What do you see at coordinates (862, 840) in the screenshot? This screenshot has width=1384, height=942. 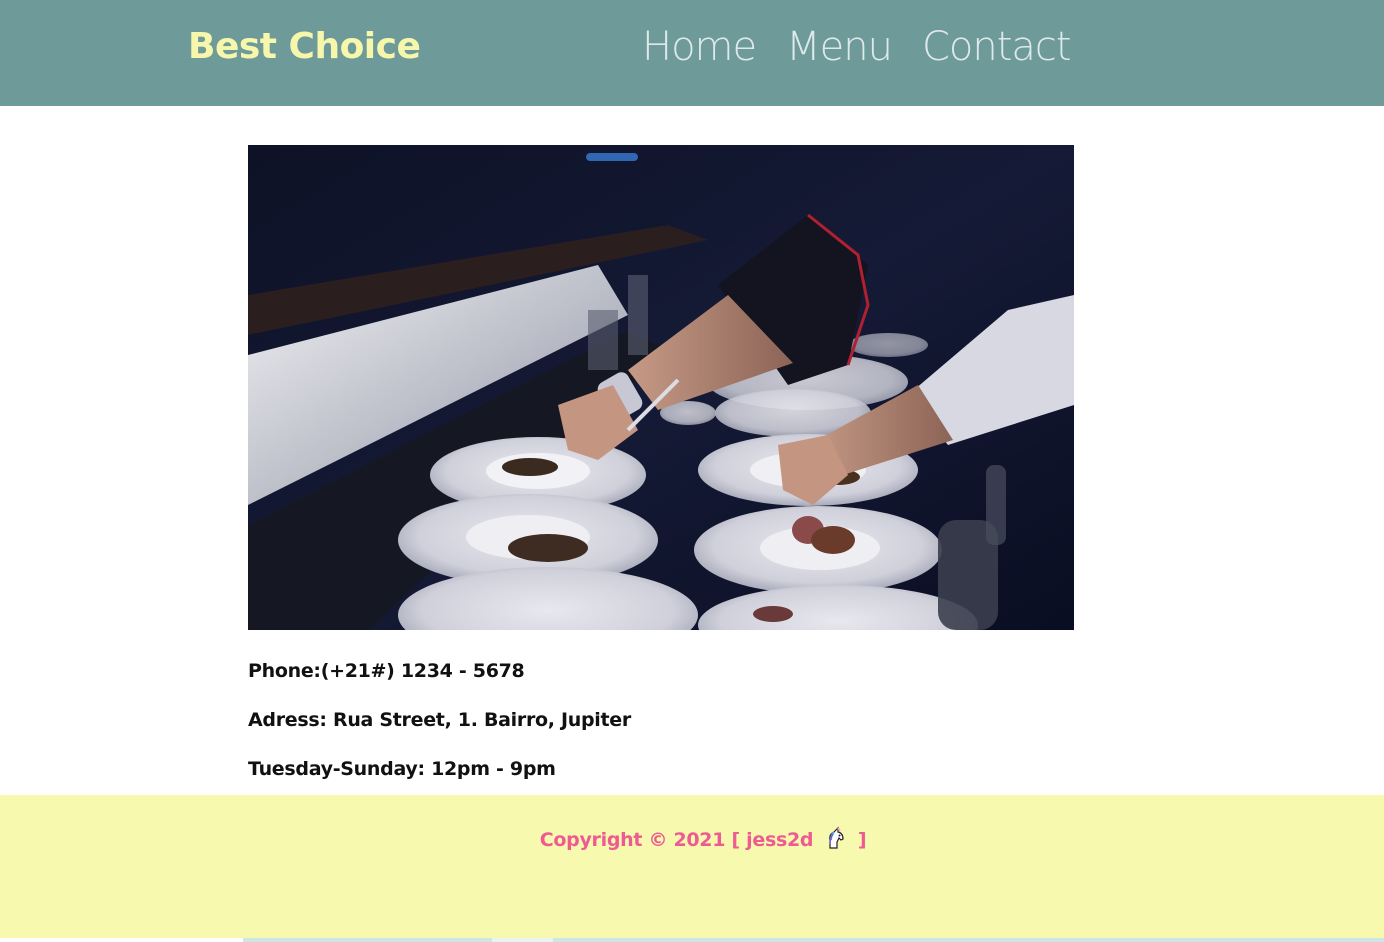 I see `copyright-suffix: ]` at bounding box center [862, 840].